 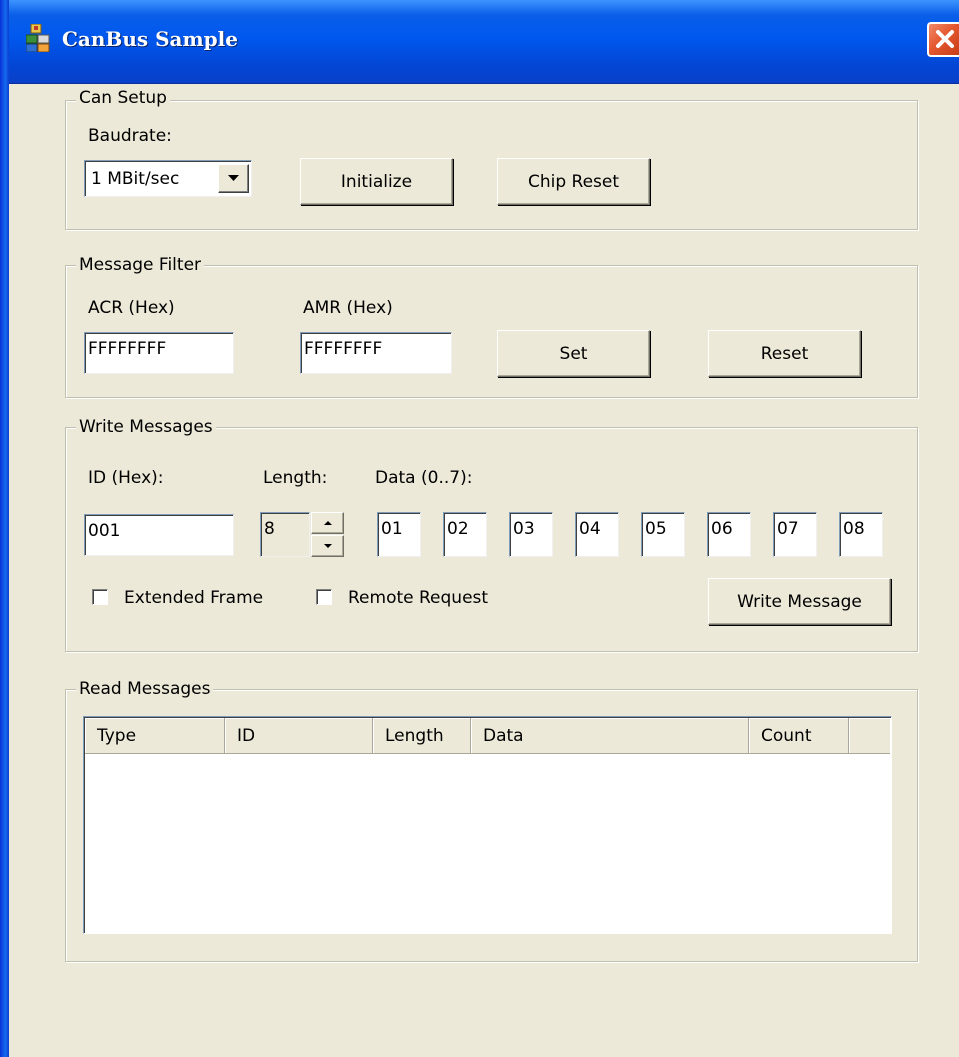 What do you see at coordinates (159, 353) in the screenshot?
I see `acr-input: FFFFFFFF` at bounding box center [159, 353].